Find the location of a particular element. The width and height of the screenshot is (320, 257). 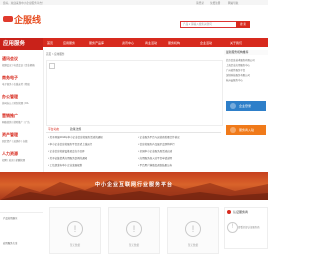

list-item: • 企业信息化建设推进会在京召开 is located at coordinates (66, 151).